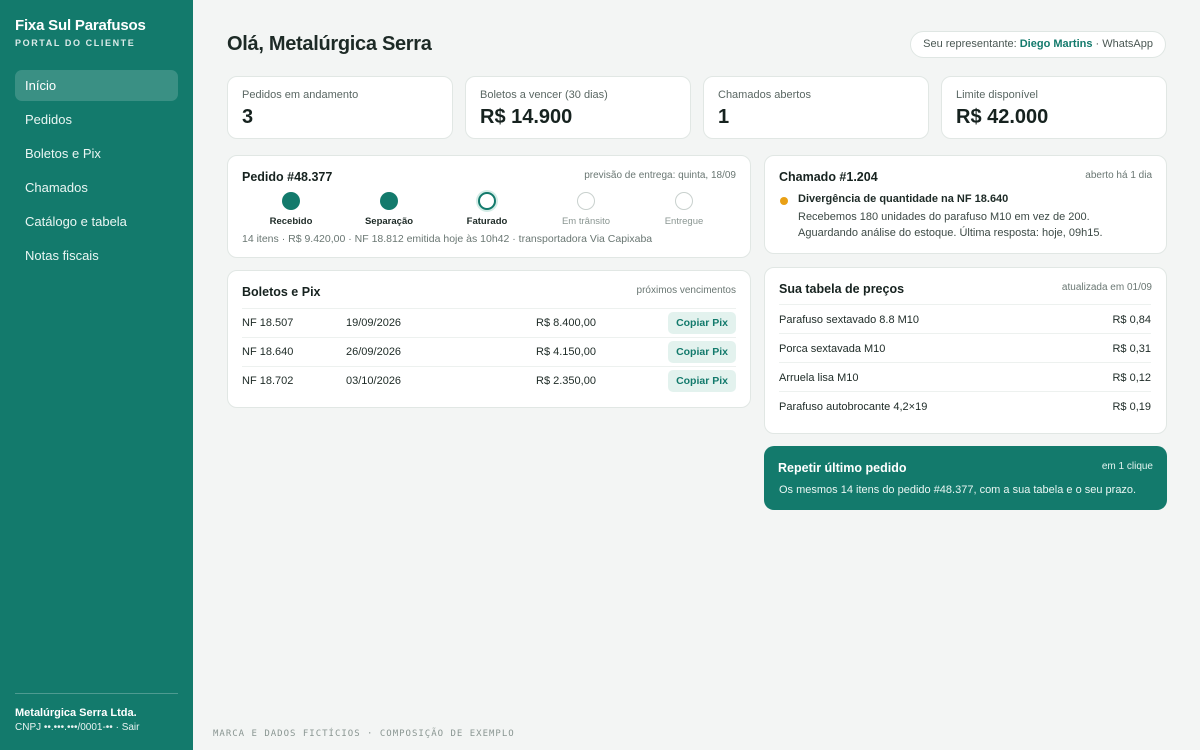 This screenshot has height=750, width=1200. What do you see at coordinates (828, 177) in the screenshot?
I see `ticket-title: Chamado #1.204` at bounding box center [828, 177].